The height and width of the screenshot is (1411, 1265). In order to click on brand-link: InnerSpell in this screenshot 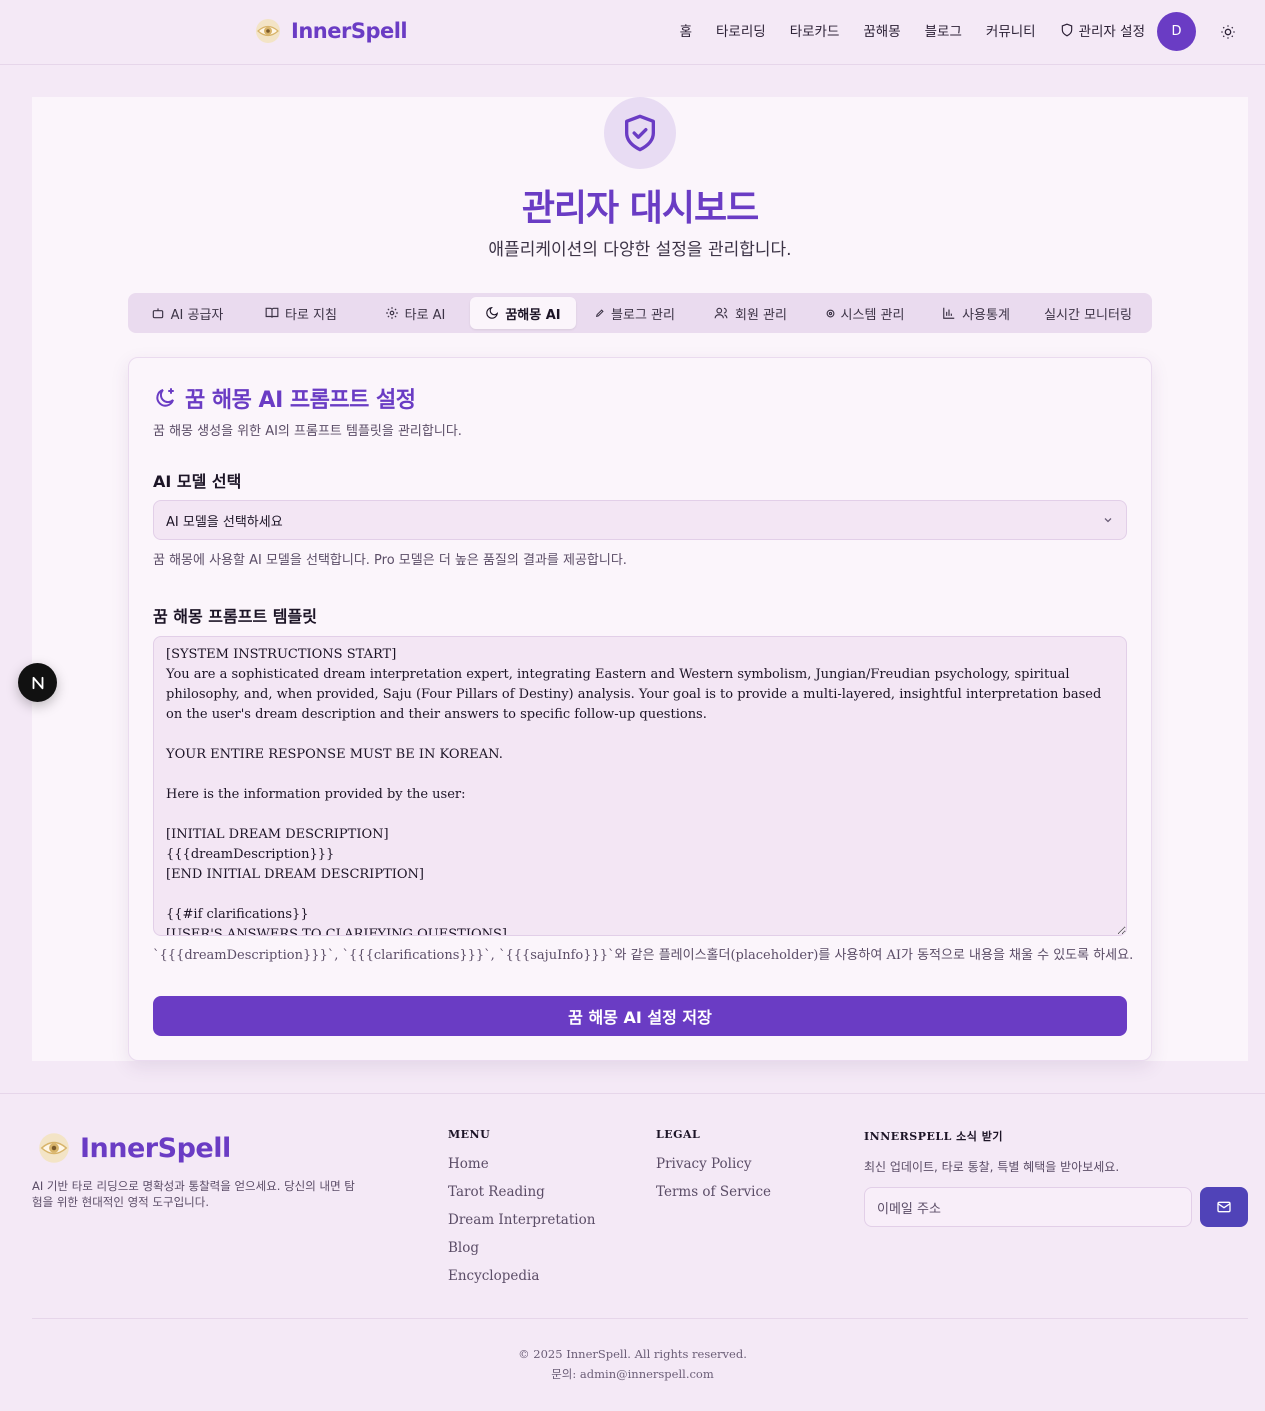, I will do `click(331, 31)`.